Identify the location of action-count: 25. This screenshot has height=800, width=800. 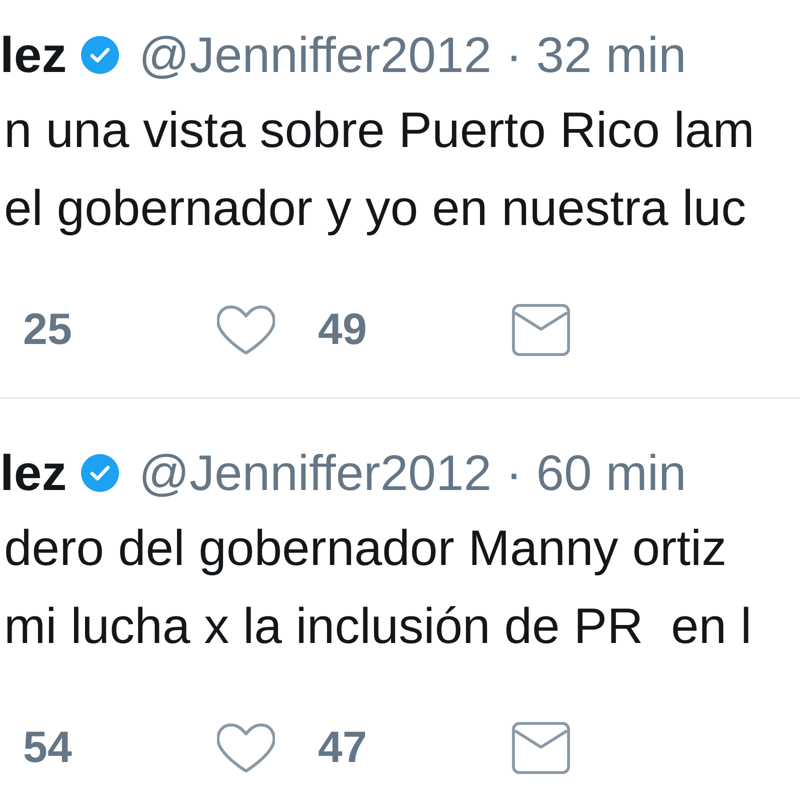
(47, 330).